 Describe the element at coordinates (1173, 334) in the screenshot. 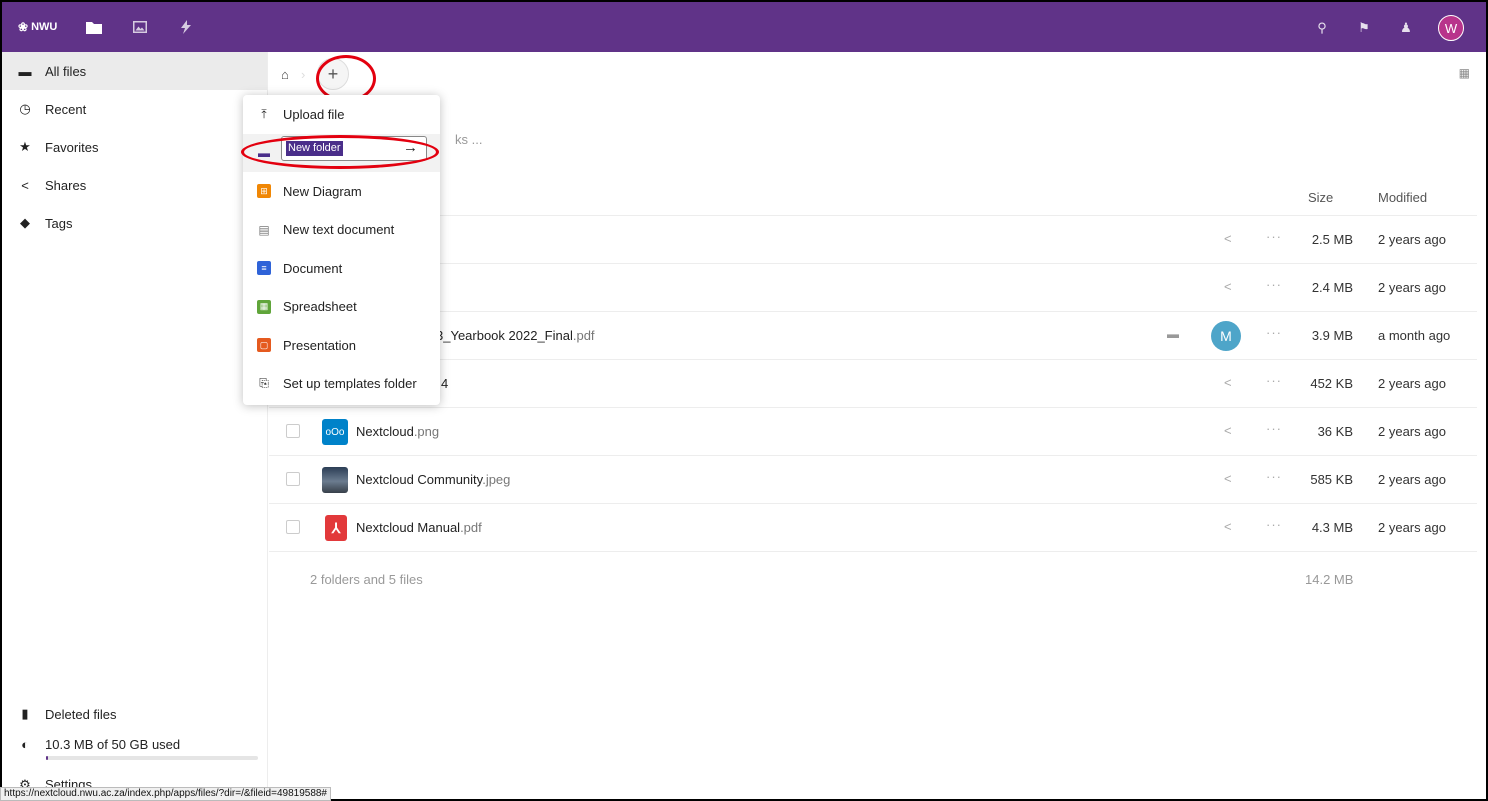

I see `comment-icon: ▬` at that location.